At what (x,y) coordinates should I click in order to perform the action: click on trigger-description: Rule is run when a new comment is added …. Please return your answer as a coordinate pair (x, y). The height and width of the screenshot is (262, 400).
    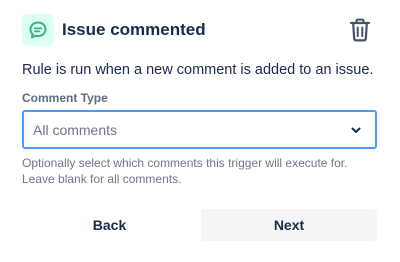
    Looking at the image, I should click on (198, 70).